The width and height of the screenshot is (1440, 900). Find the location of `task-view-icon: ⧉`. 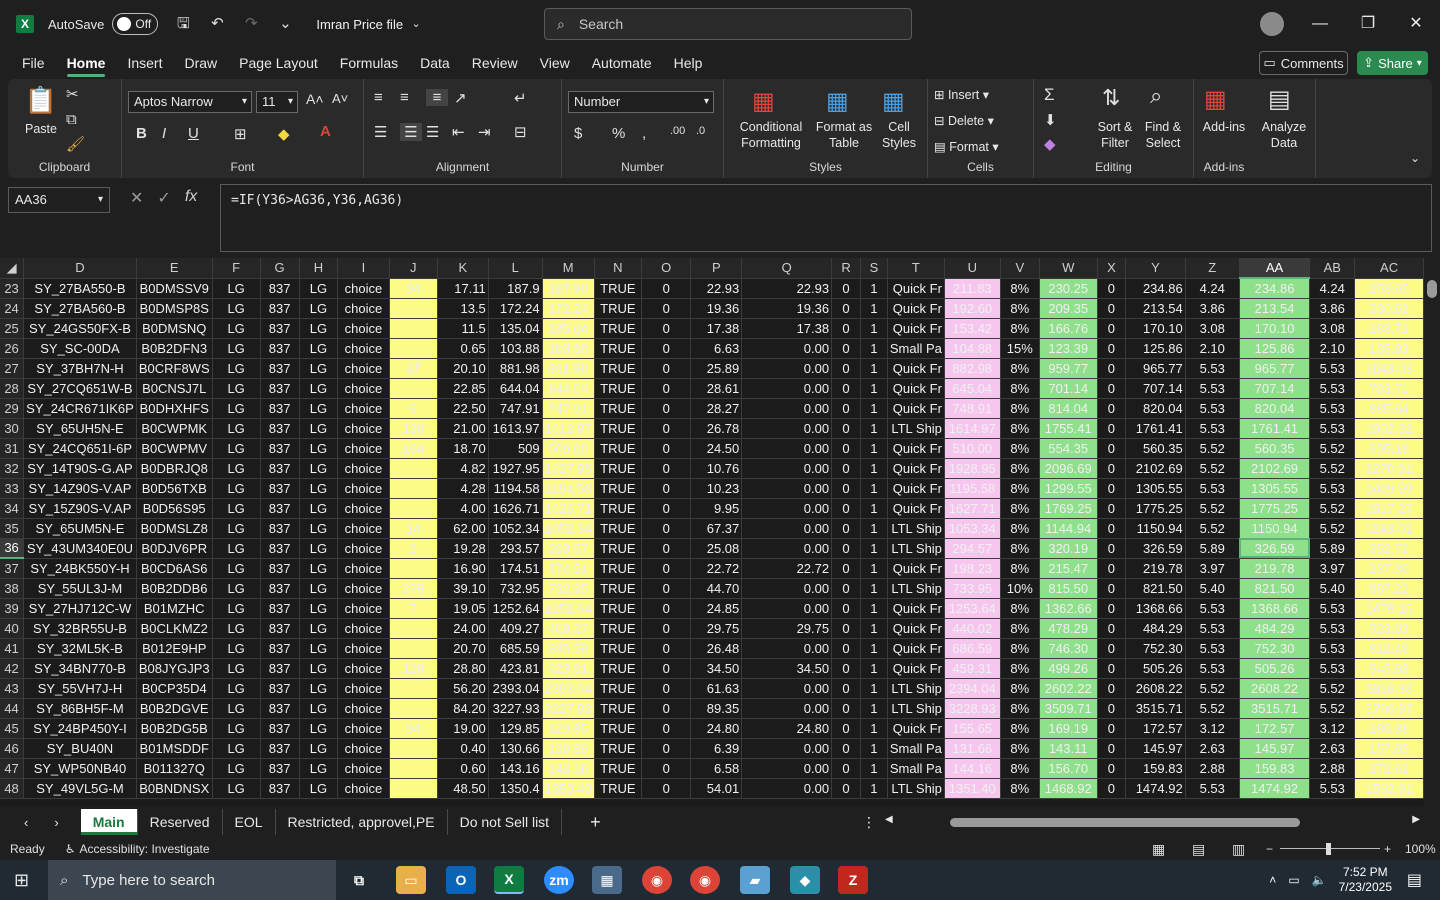

task-view-icon: ⧉ is located at coordinates (359, 880).